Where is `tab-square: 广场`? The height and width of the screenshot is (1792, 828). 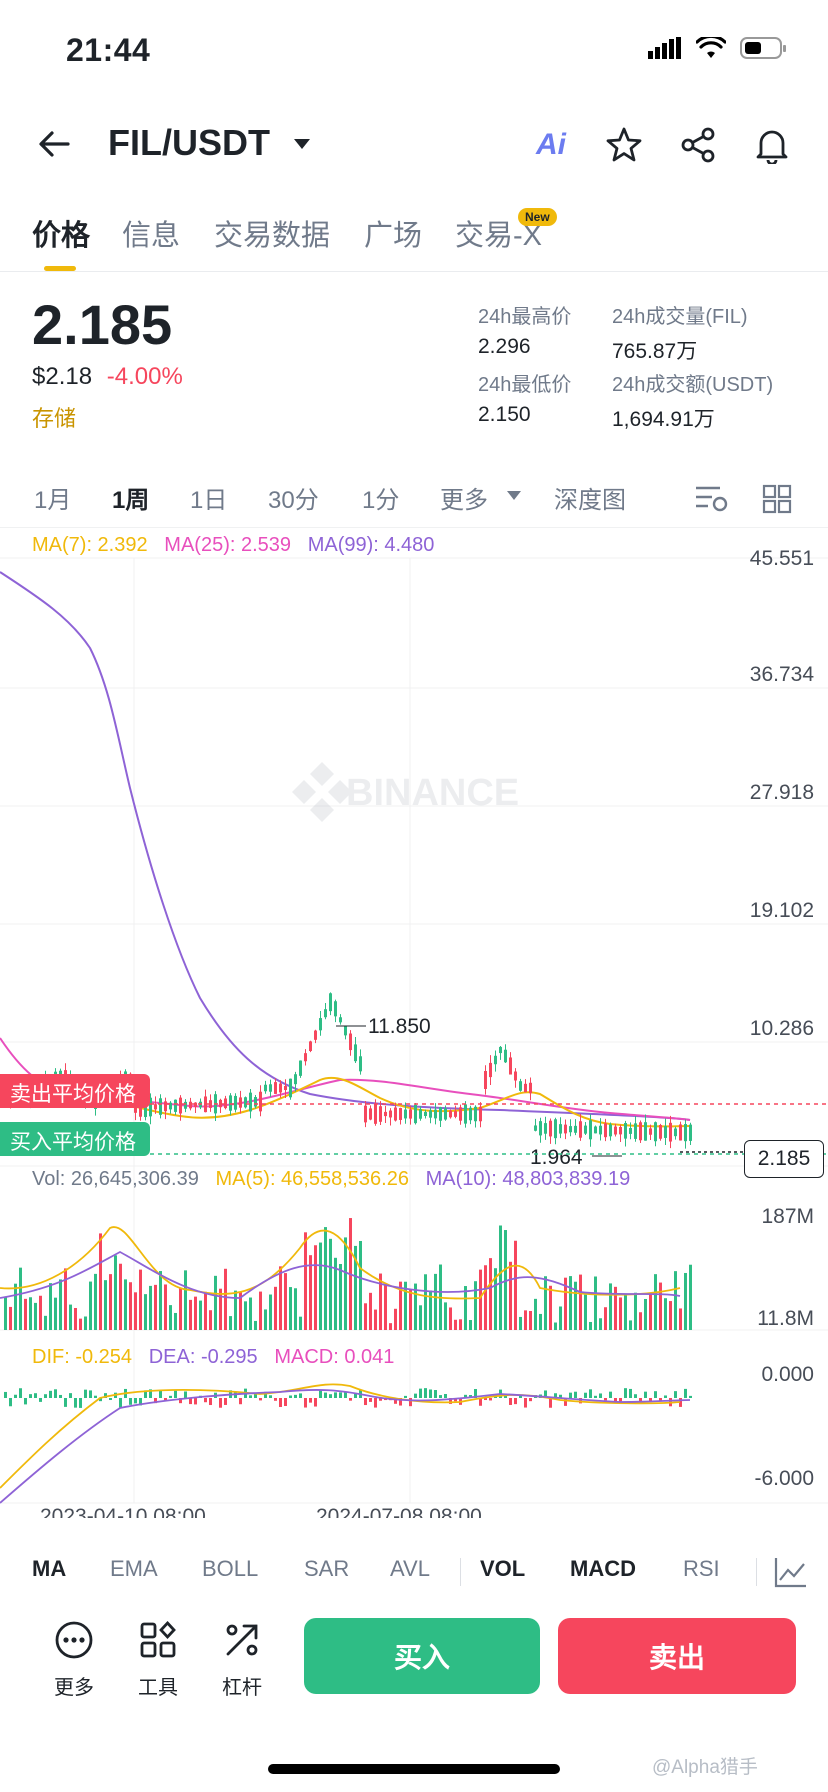
tab-square: 广场 is located at coordinates (393, 233).